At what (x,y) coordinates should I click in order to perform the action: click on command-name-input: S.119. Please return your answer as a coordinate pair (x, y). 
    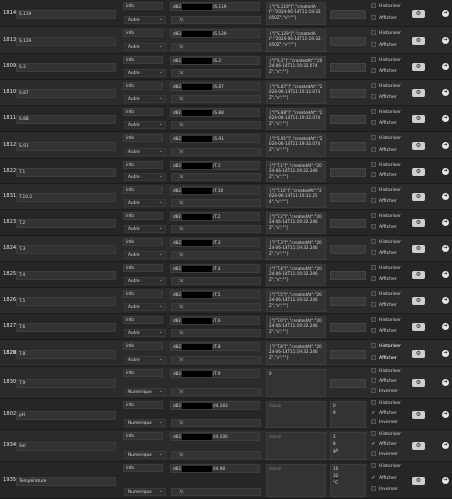
    Looking at the image, I should click on (66, 14).